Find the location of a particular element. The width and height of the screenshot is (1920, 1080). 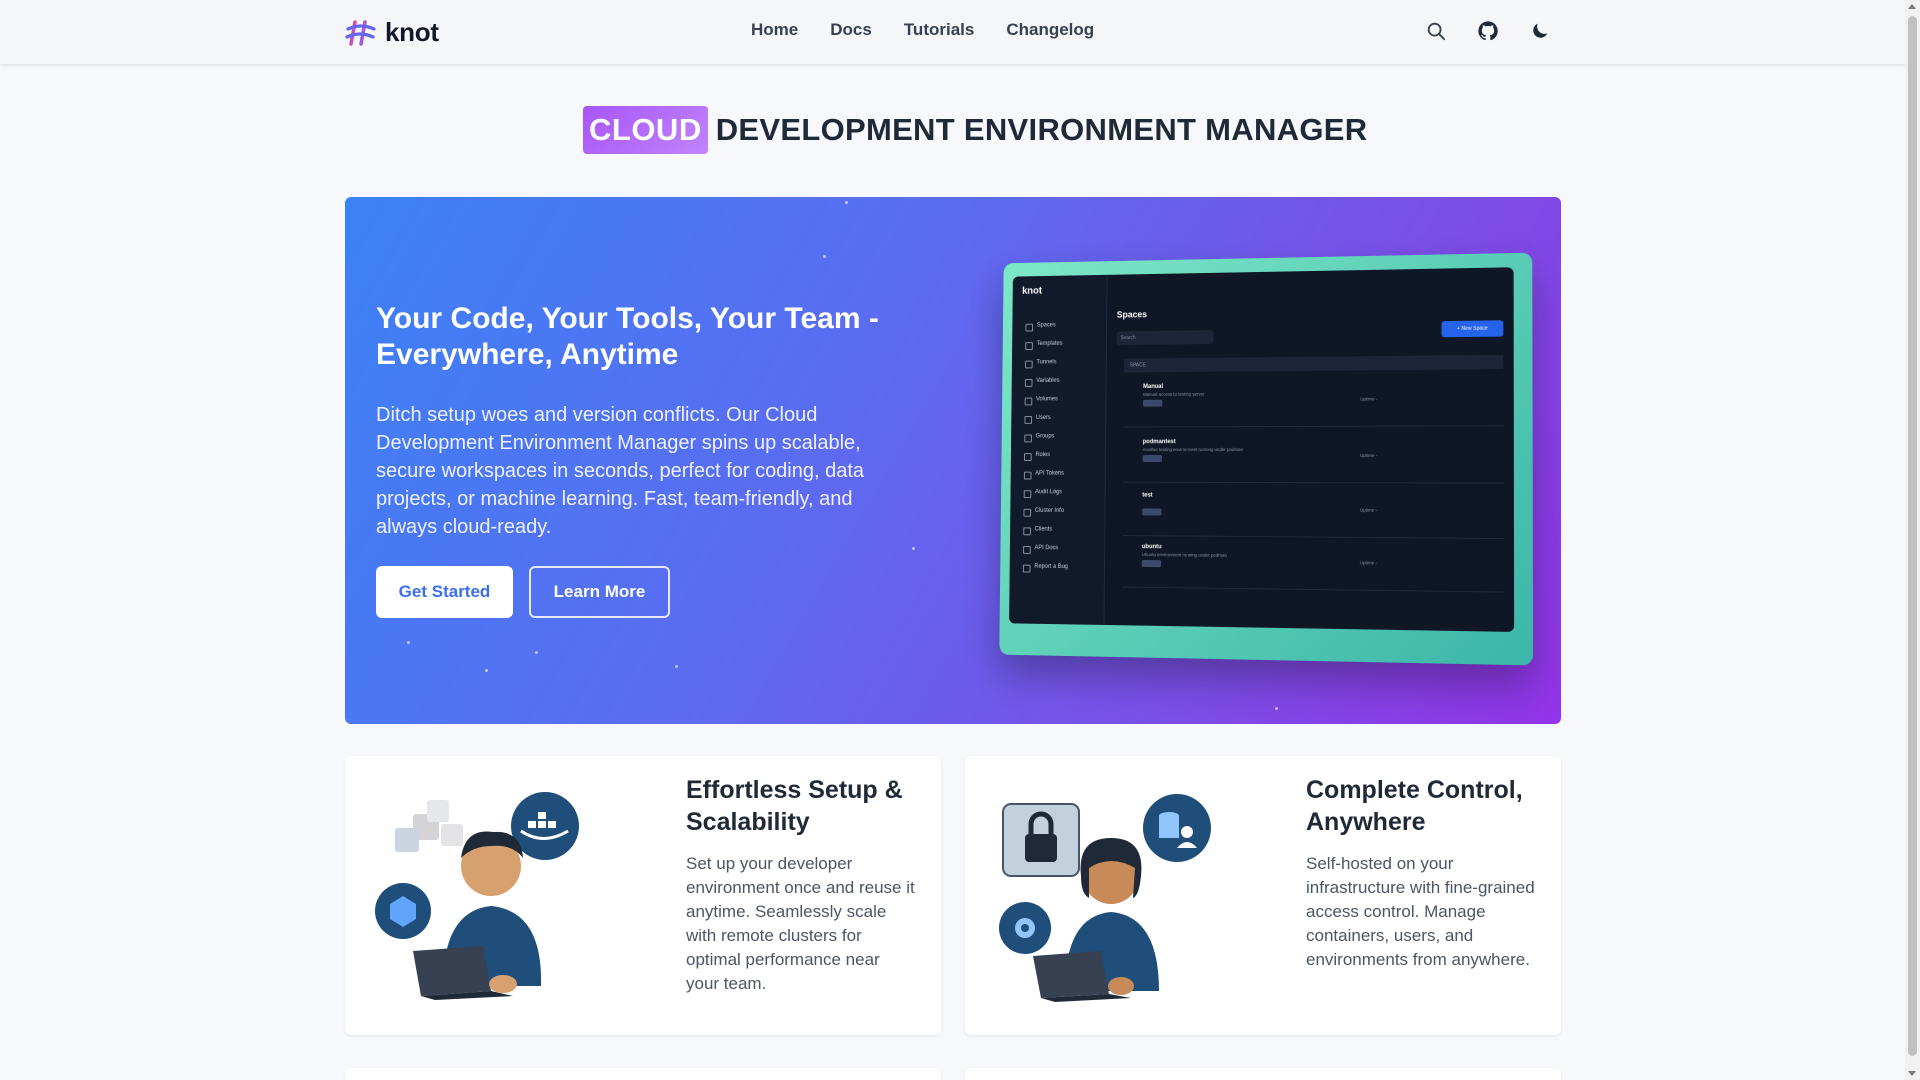

mock-nav-item: Volumes is located at coordinates (1047, 399).